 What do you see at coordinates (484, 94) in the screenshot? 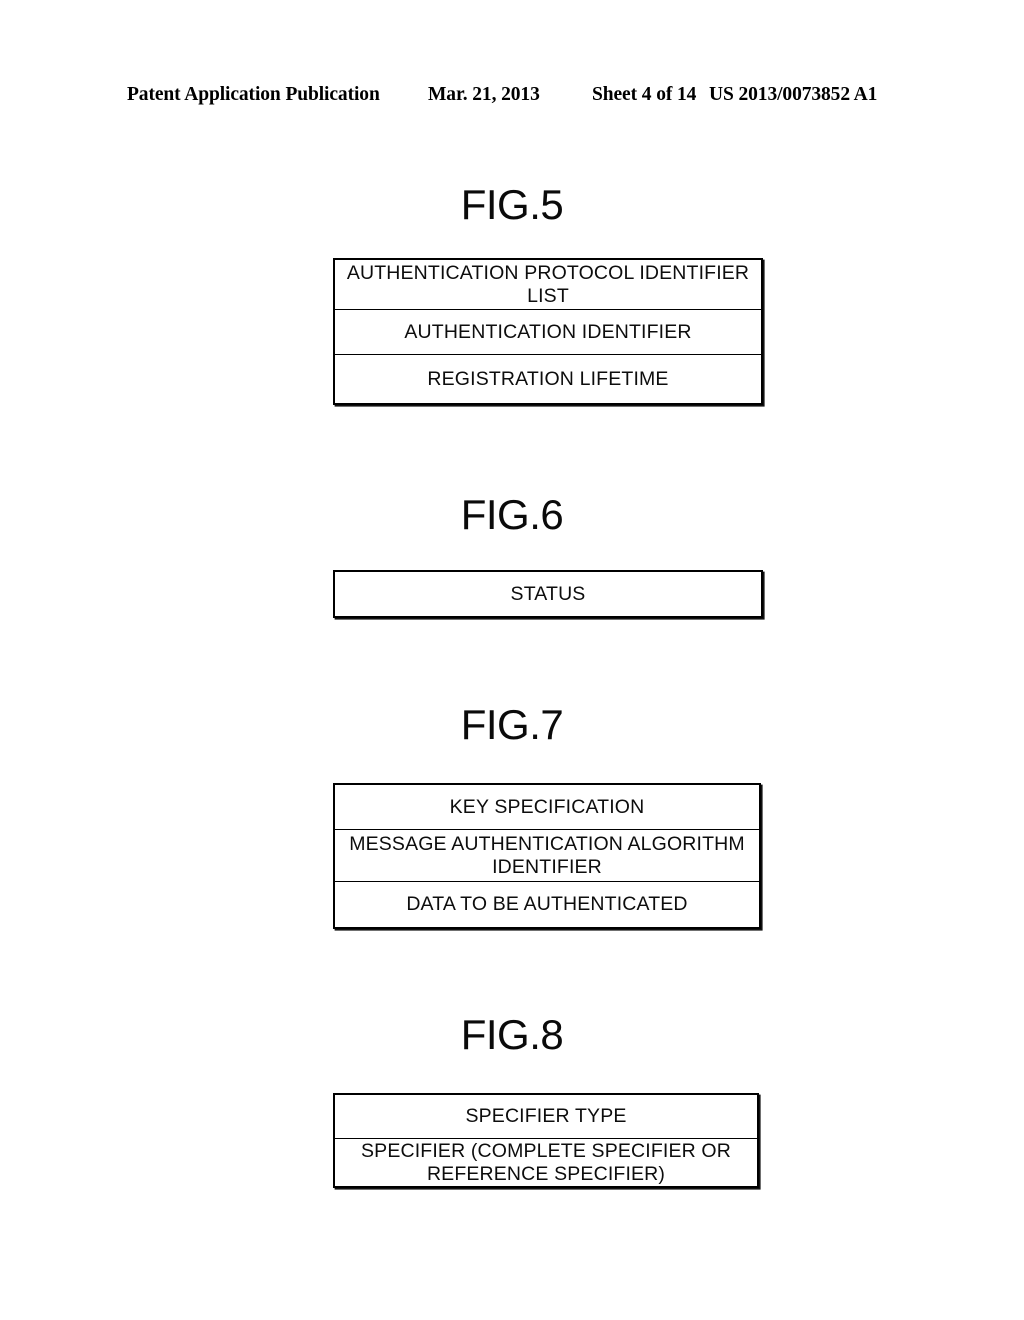
I see `header-date-label: Mar. 21, 2013` at bounding box center [484, 94].